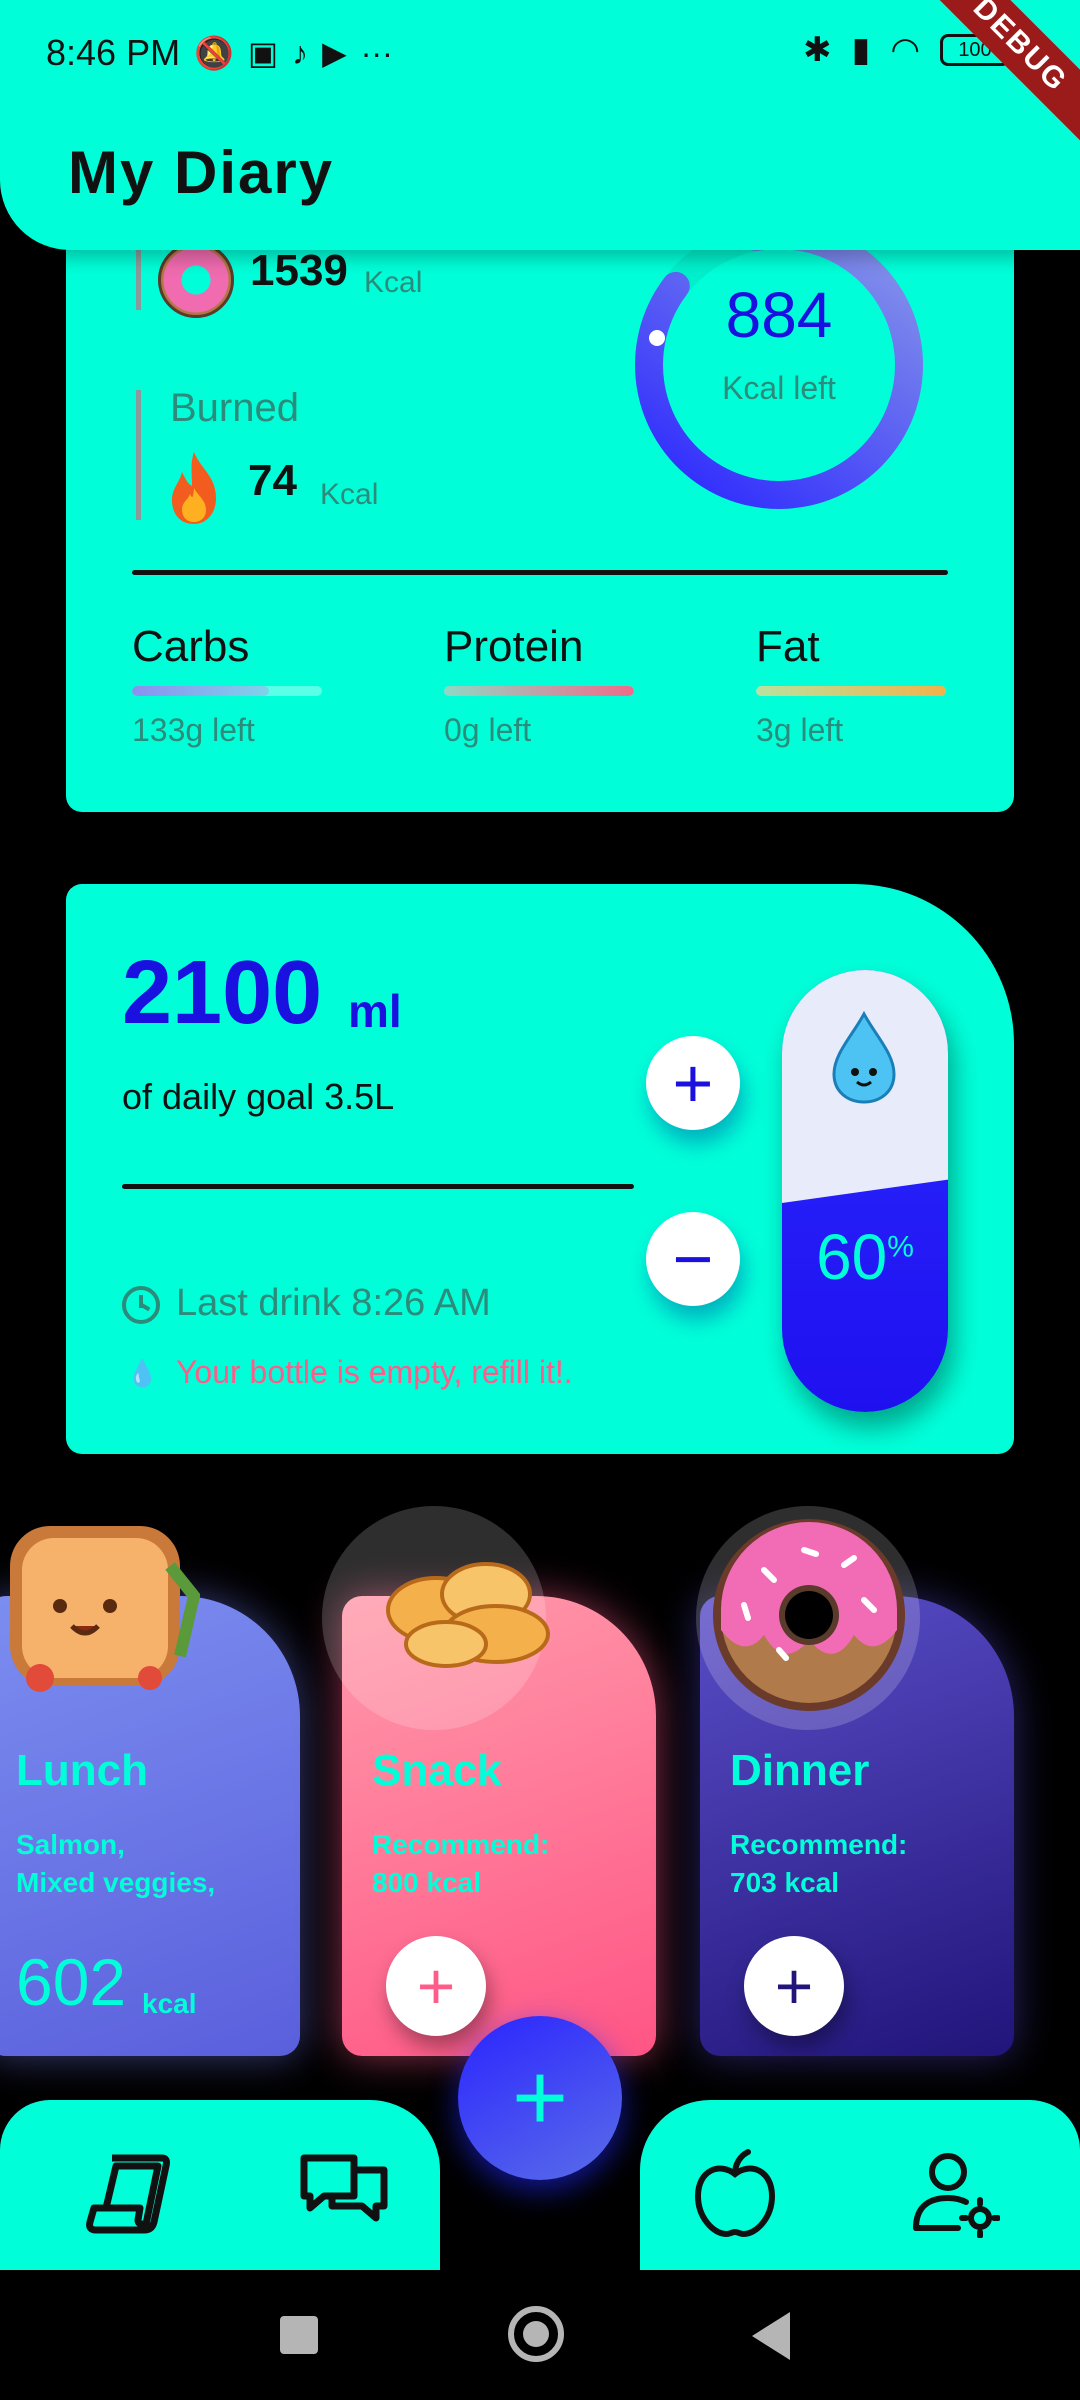 Image resolution: width=1080 pixels, height=2400 pixels. What do you see at coordinates (865, 1191) in the screenshot?
I see `water-bottle: 60%` at bounding box center [865, 1191].